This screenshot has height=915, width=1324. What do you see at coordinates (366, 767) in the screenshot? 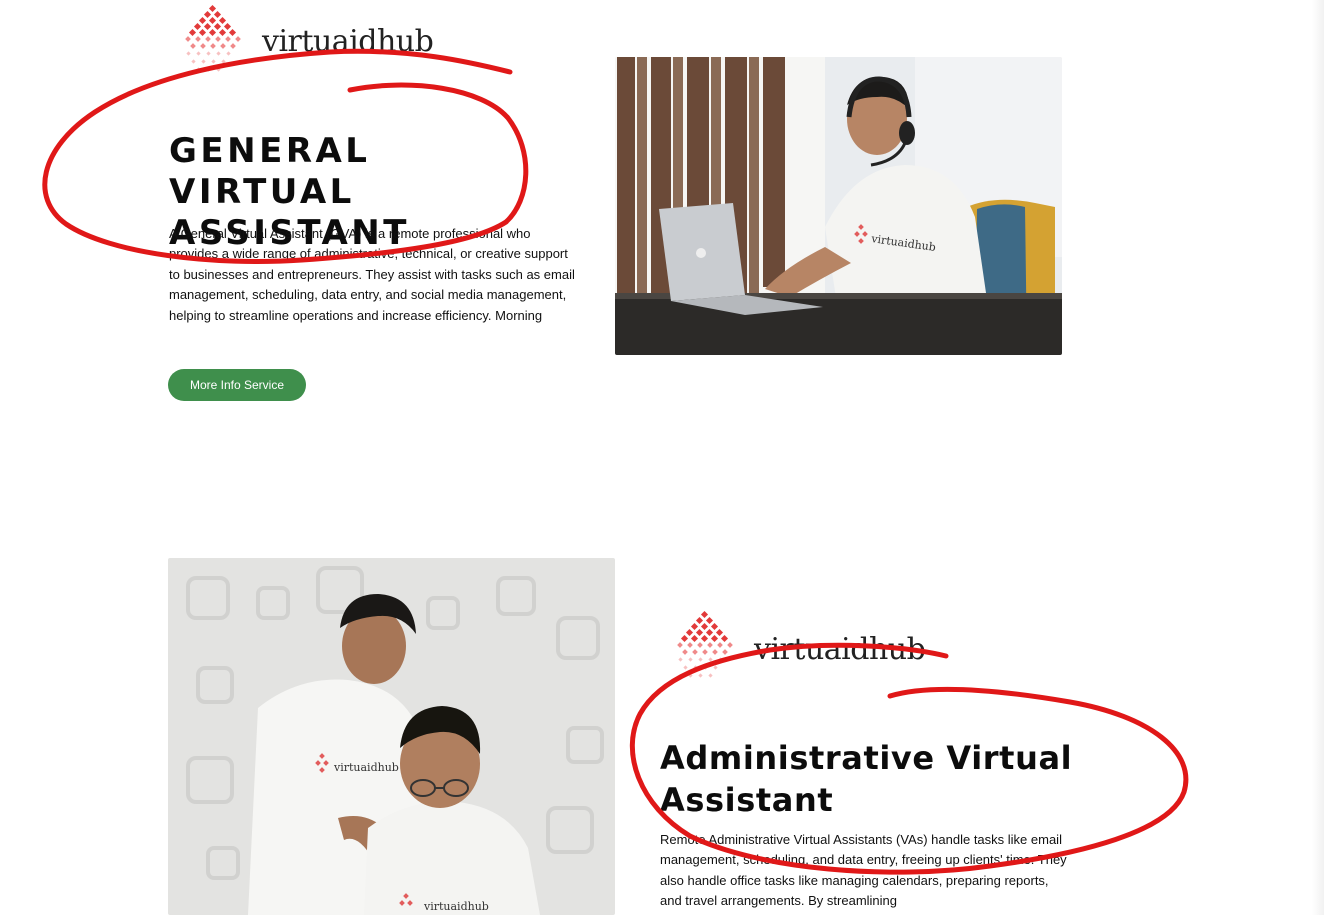
I see `shirt-logo-text-1: virtuaidhub` at bounding box center [366, 767].